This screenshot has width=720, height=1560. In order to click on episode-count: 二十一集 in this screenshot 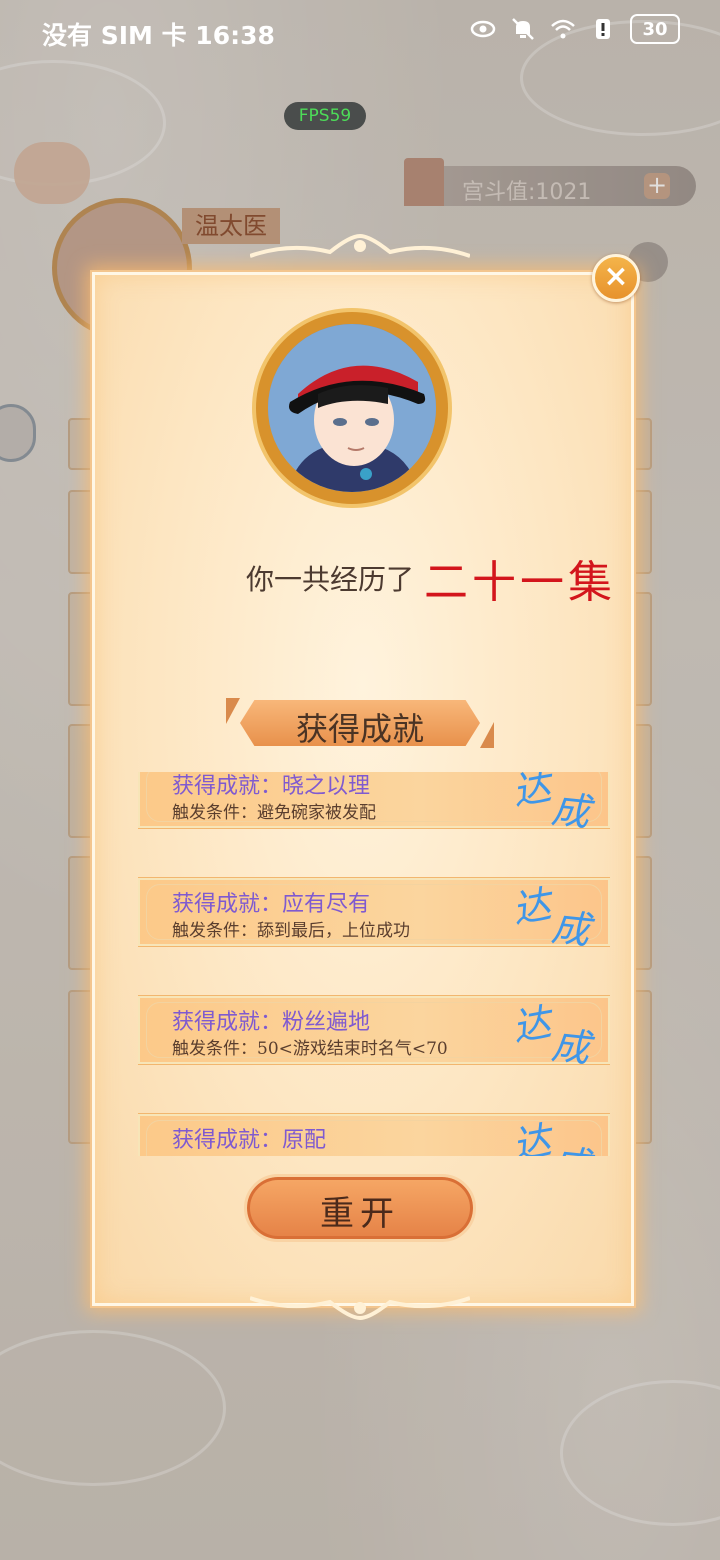, I will do `click(520, 582)`.